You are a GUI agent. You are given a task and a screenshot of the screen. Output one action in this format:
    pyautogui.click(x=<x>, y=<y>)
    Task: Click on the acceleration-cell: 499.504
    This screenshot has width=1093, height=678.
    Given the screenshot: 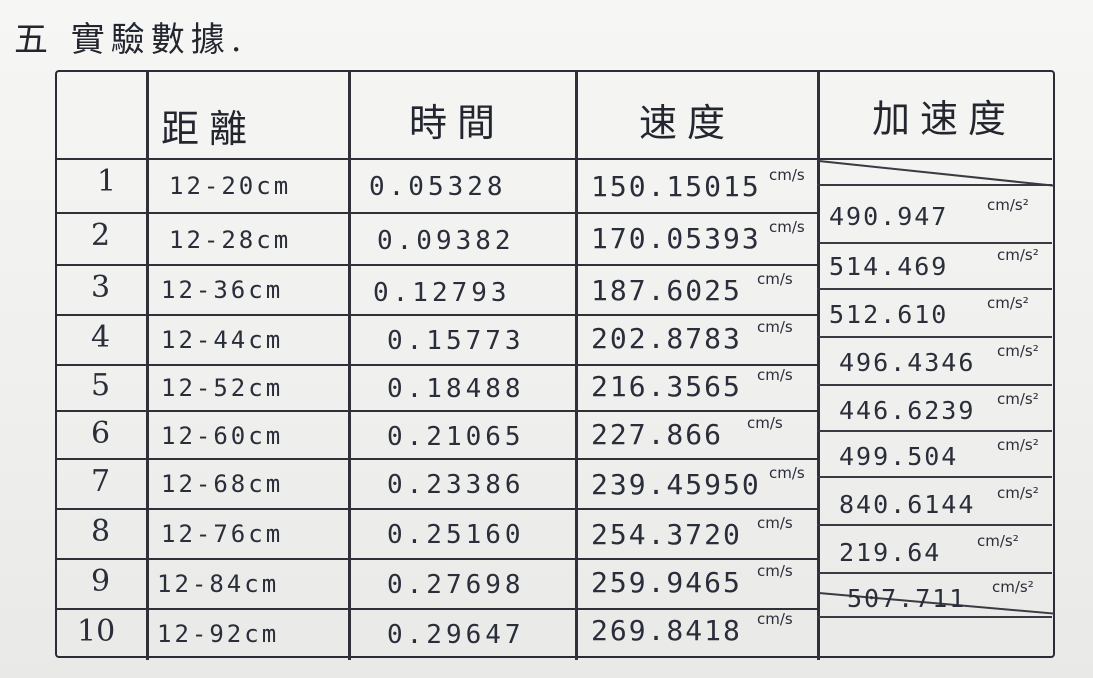 What is the action you would take?
    pyautogui.click(x=899, y=456)
    